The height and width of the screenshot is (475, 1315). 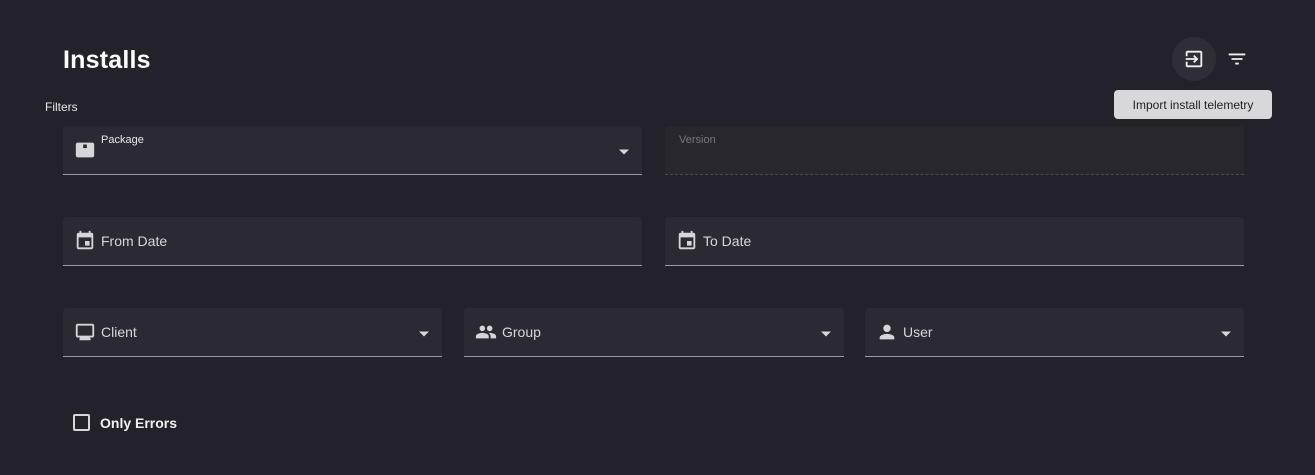 I want to click on import-icon, so click(x=1194, y=59).